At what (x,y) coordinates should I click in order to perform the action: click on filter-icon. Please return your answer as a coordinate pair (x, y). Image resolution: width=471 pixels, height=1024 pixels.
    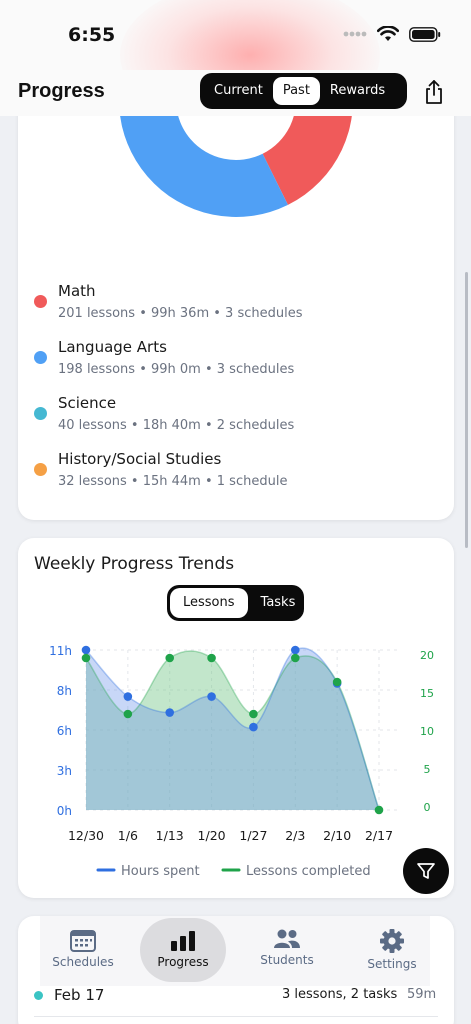
    Looking at the image, I should click on (426, 871).